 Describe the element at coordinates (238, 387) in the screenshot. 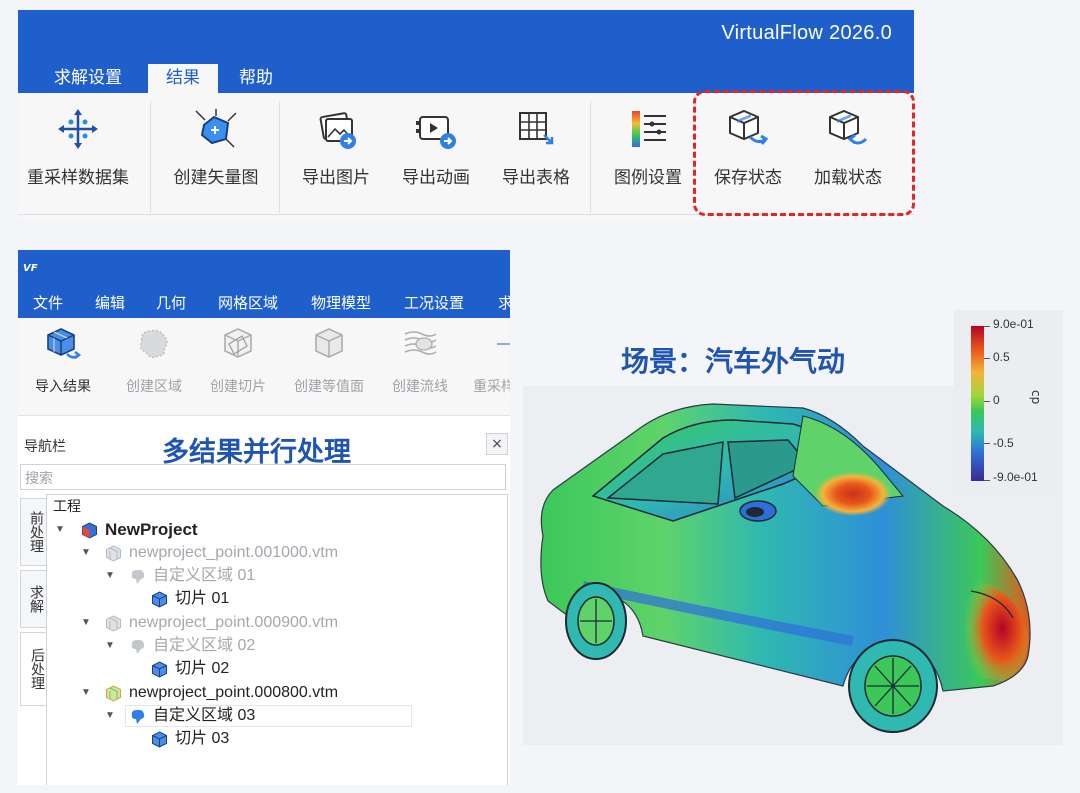

I see `create-slice-label: 创建切片` at that location.